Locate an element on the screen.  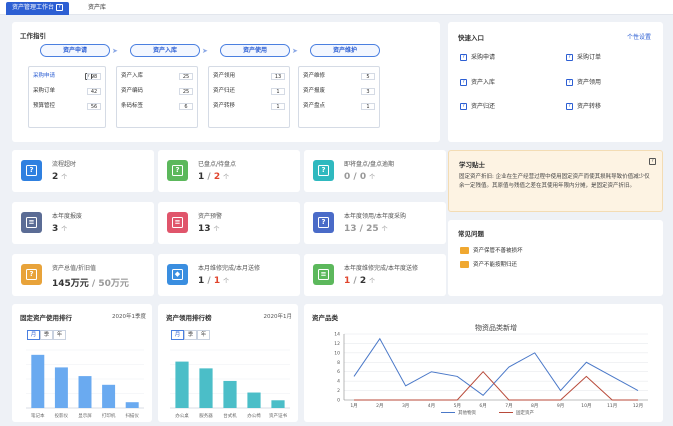
wf-row-count: 98 is located at coordinates (94, 76).